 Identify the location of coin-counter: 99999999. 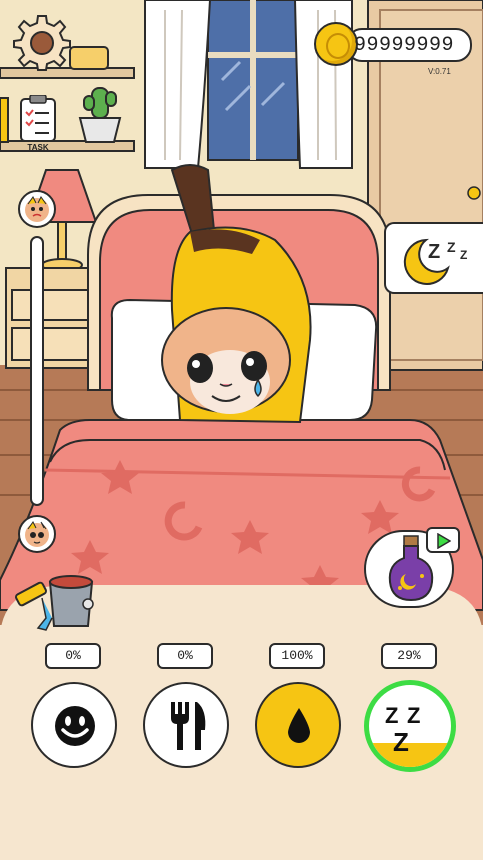
(394, 44).